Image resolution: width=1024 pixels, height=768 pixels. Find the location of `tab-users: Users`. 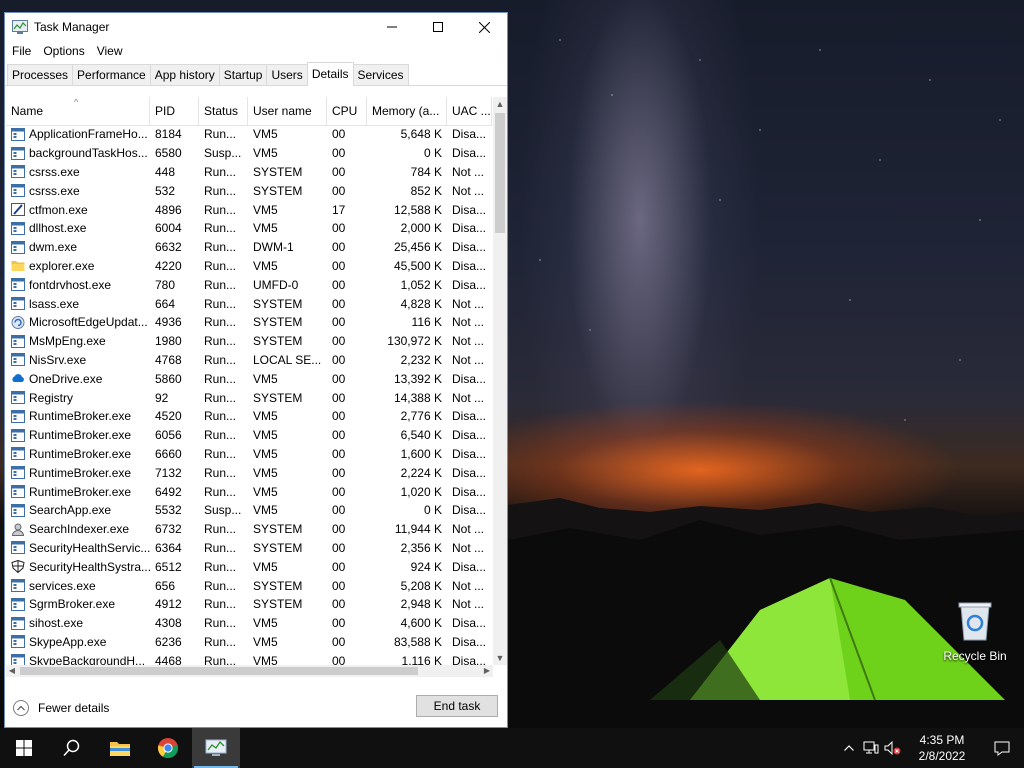

tab-users: Users is located at coordinates (287, 74).